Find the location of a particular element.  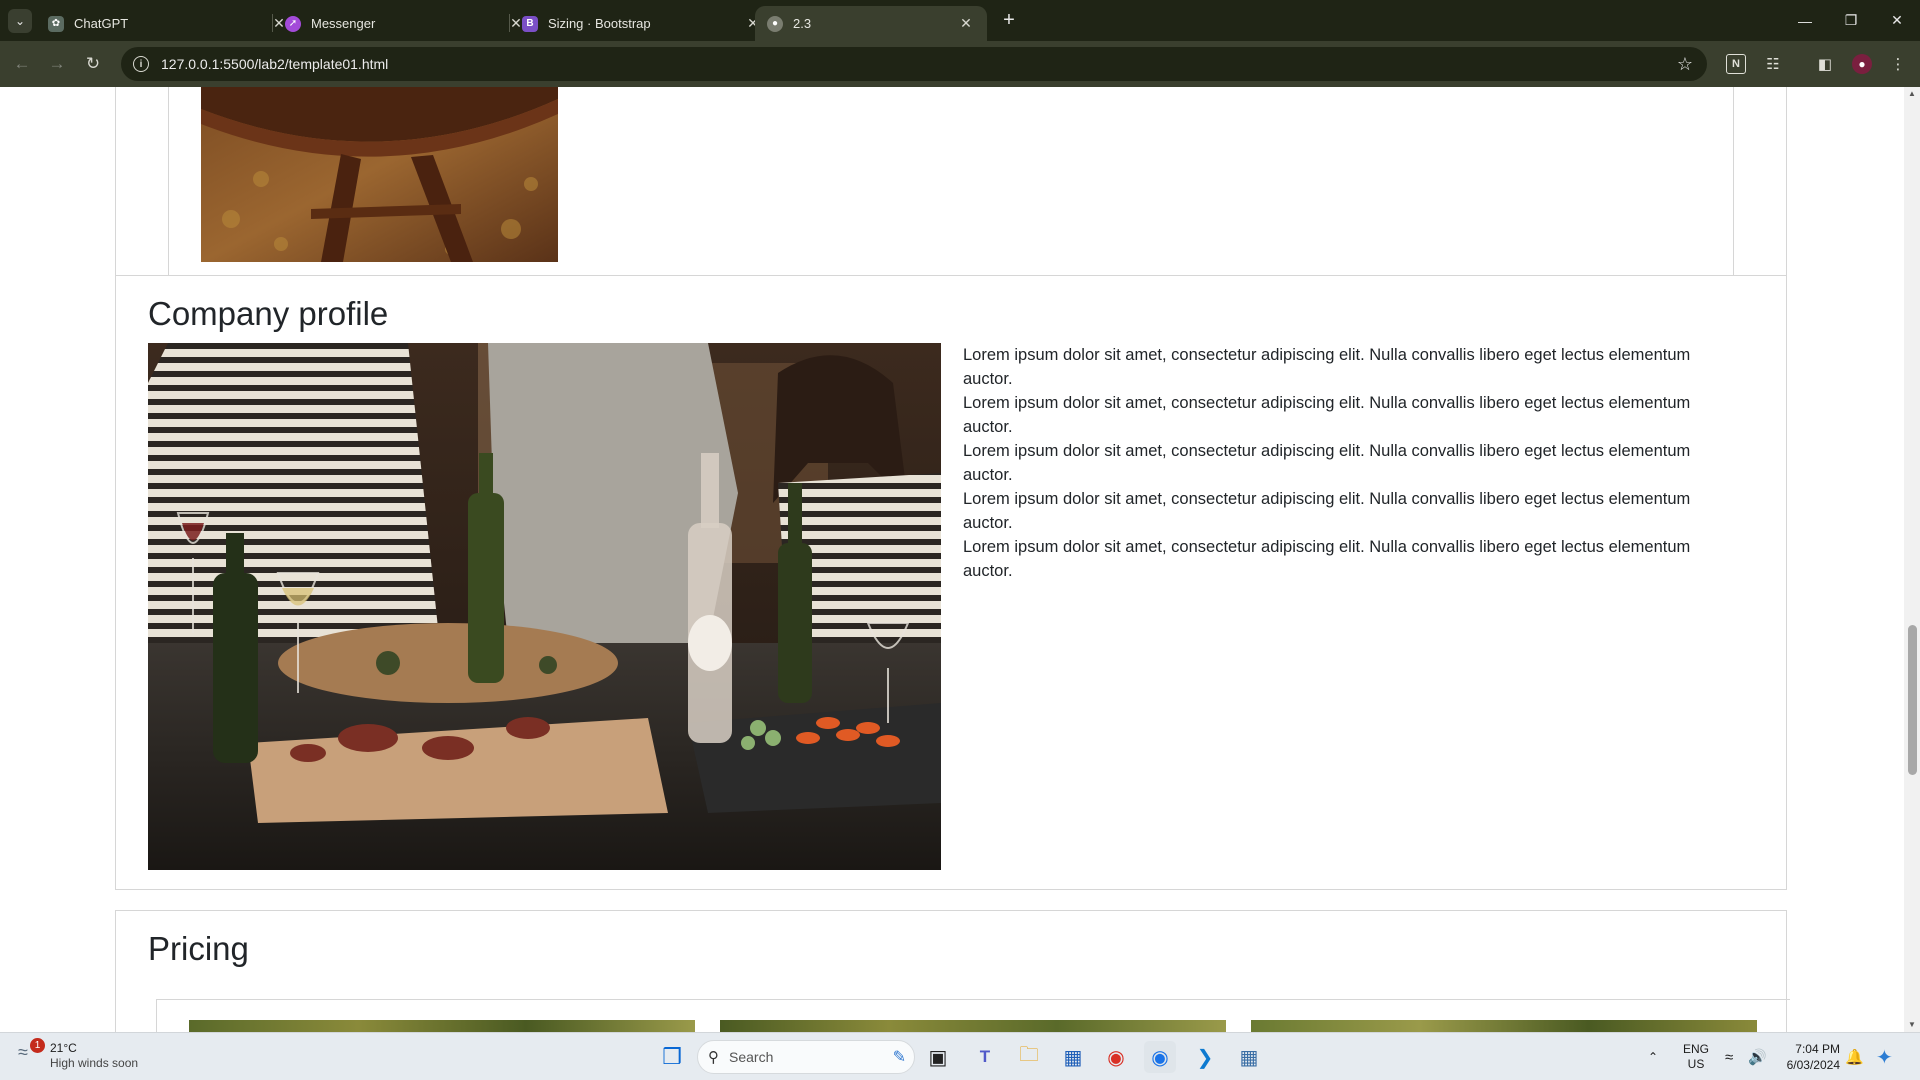

calculator-icon: ▦ is located at coordinates (1249, 1057).